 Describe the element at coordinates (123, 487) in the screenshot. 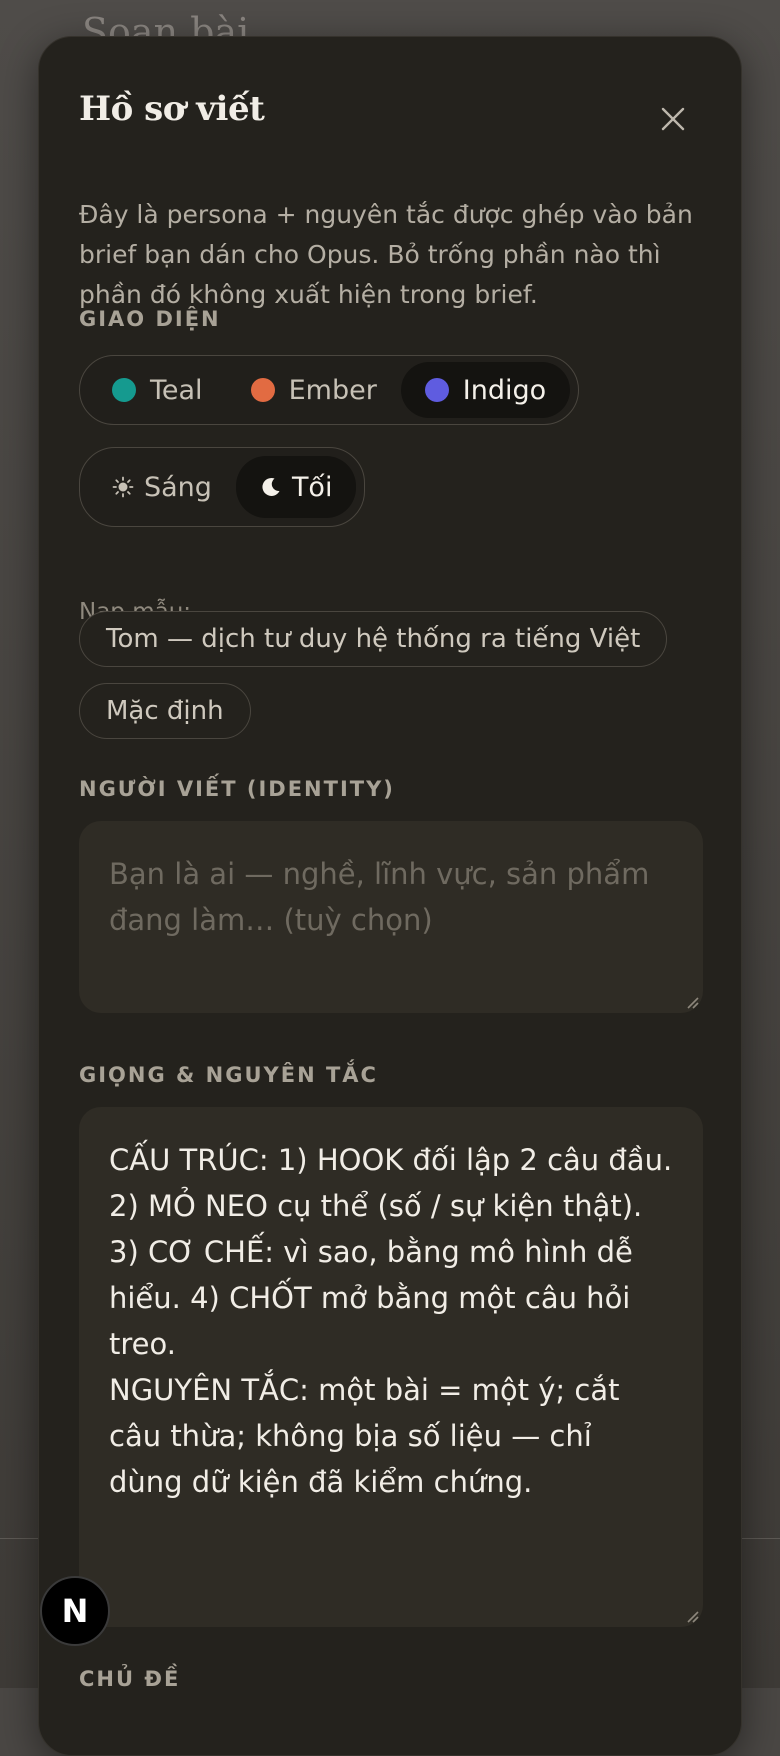

I see `sun-icon` at that location.